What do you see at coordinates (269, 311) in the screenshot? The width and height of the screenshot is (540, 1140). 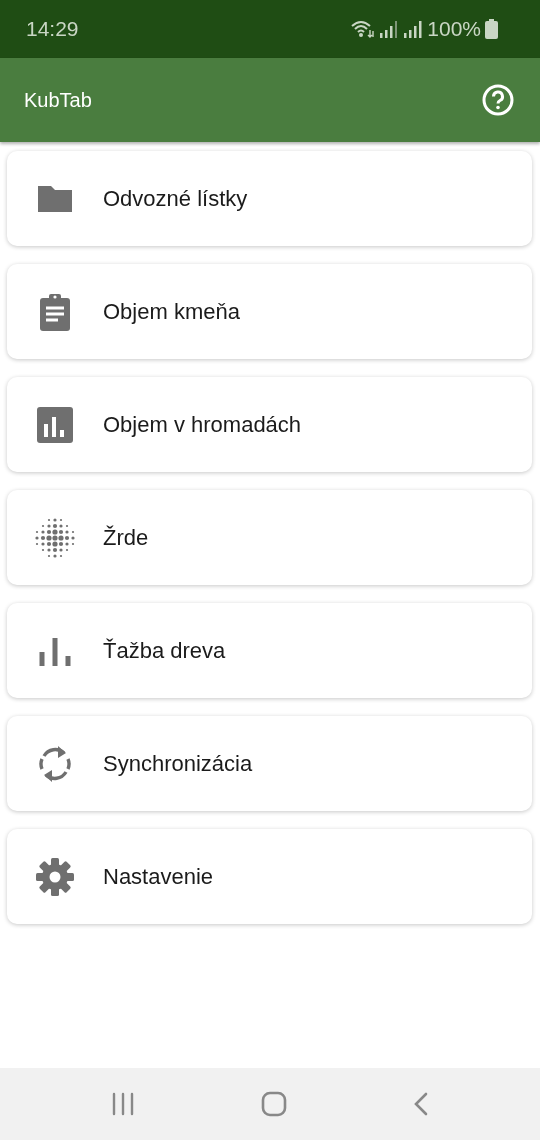 I see `menu-card: Objem kmeňa` at bounding box center [269, 311].